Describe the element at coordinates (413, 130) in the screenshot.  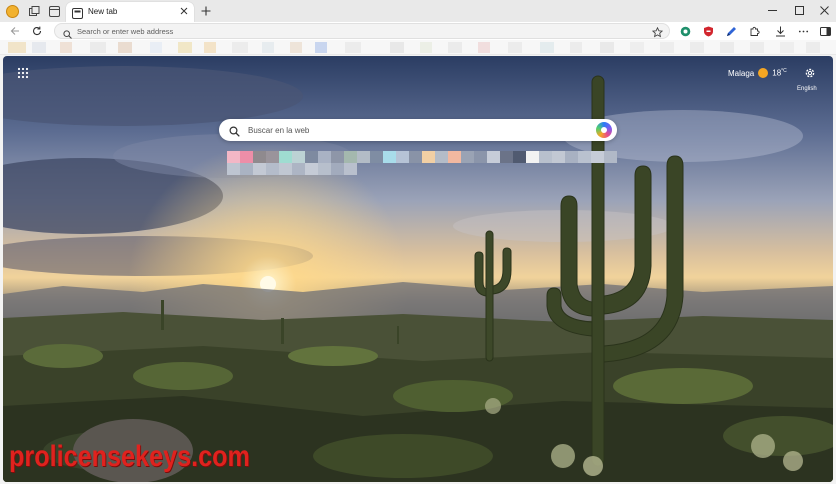
I see `web-search-input` at that location.